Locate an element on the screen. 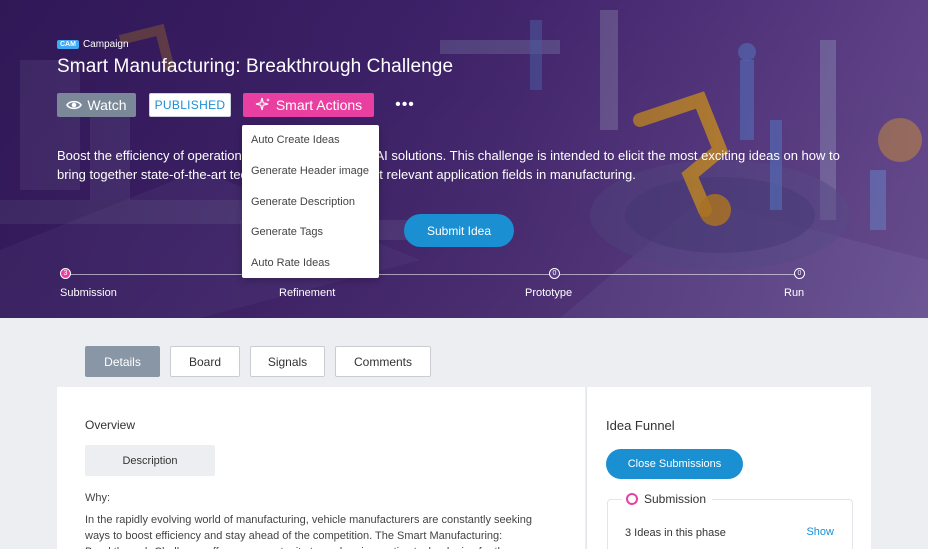  campaign-type-line: CAM Campaign is located at coordinates (93, 44).